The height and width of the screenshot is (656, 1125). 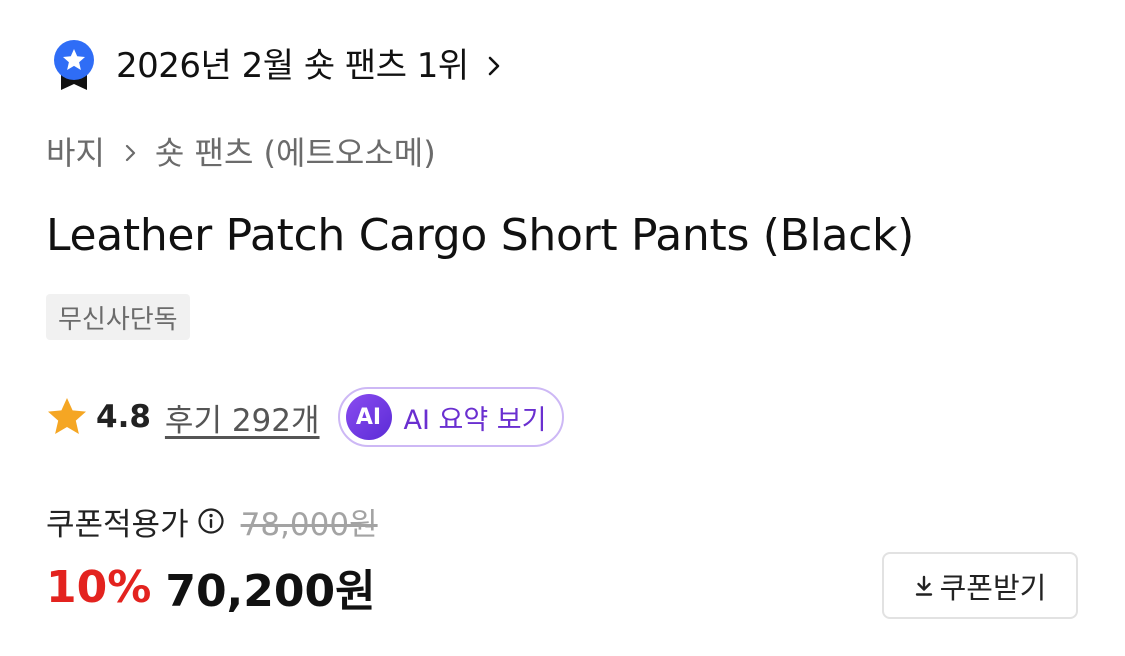 What do you see at coordinates (923, 585) in the screenshot?
I see `download-icon` at bounding box center [923, 585].